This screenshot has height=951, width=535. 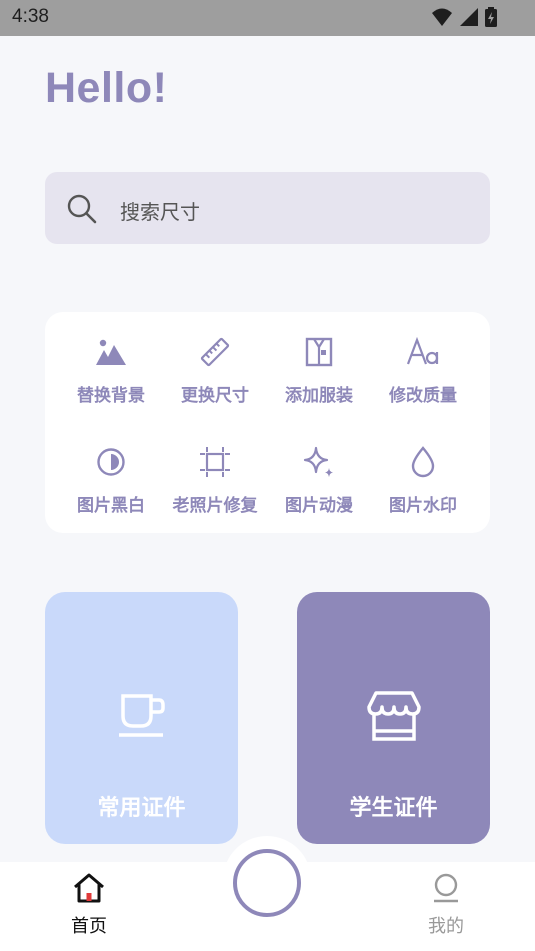 I want to click on nav-mine: 我的, so click(x=446, y=905).